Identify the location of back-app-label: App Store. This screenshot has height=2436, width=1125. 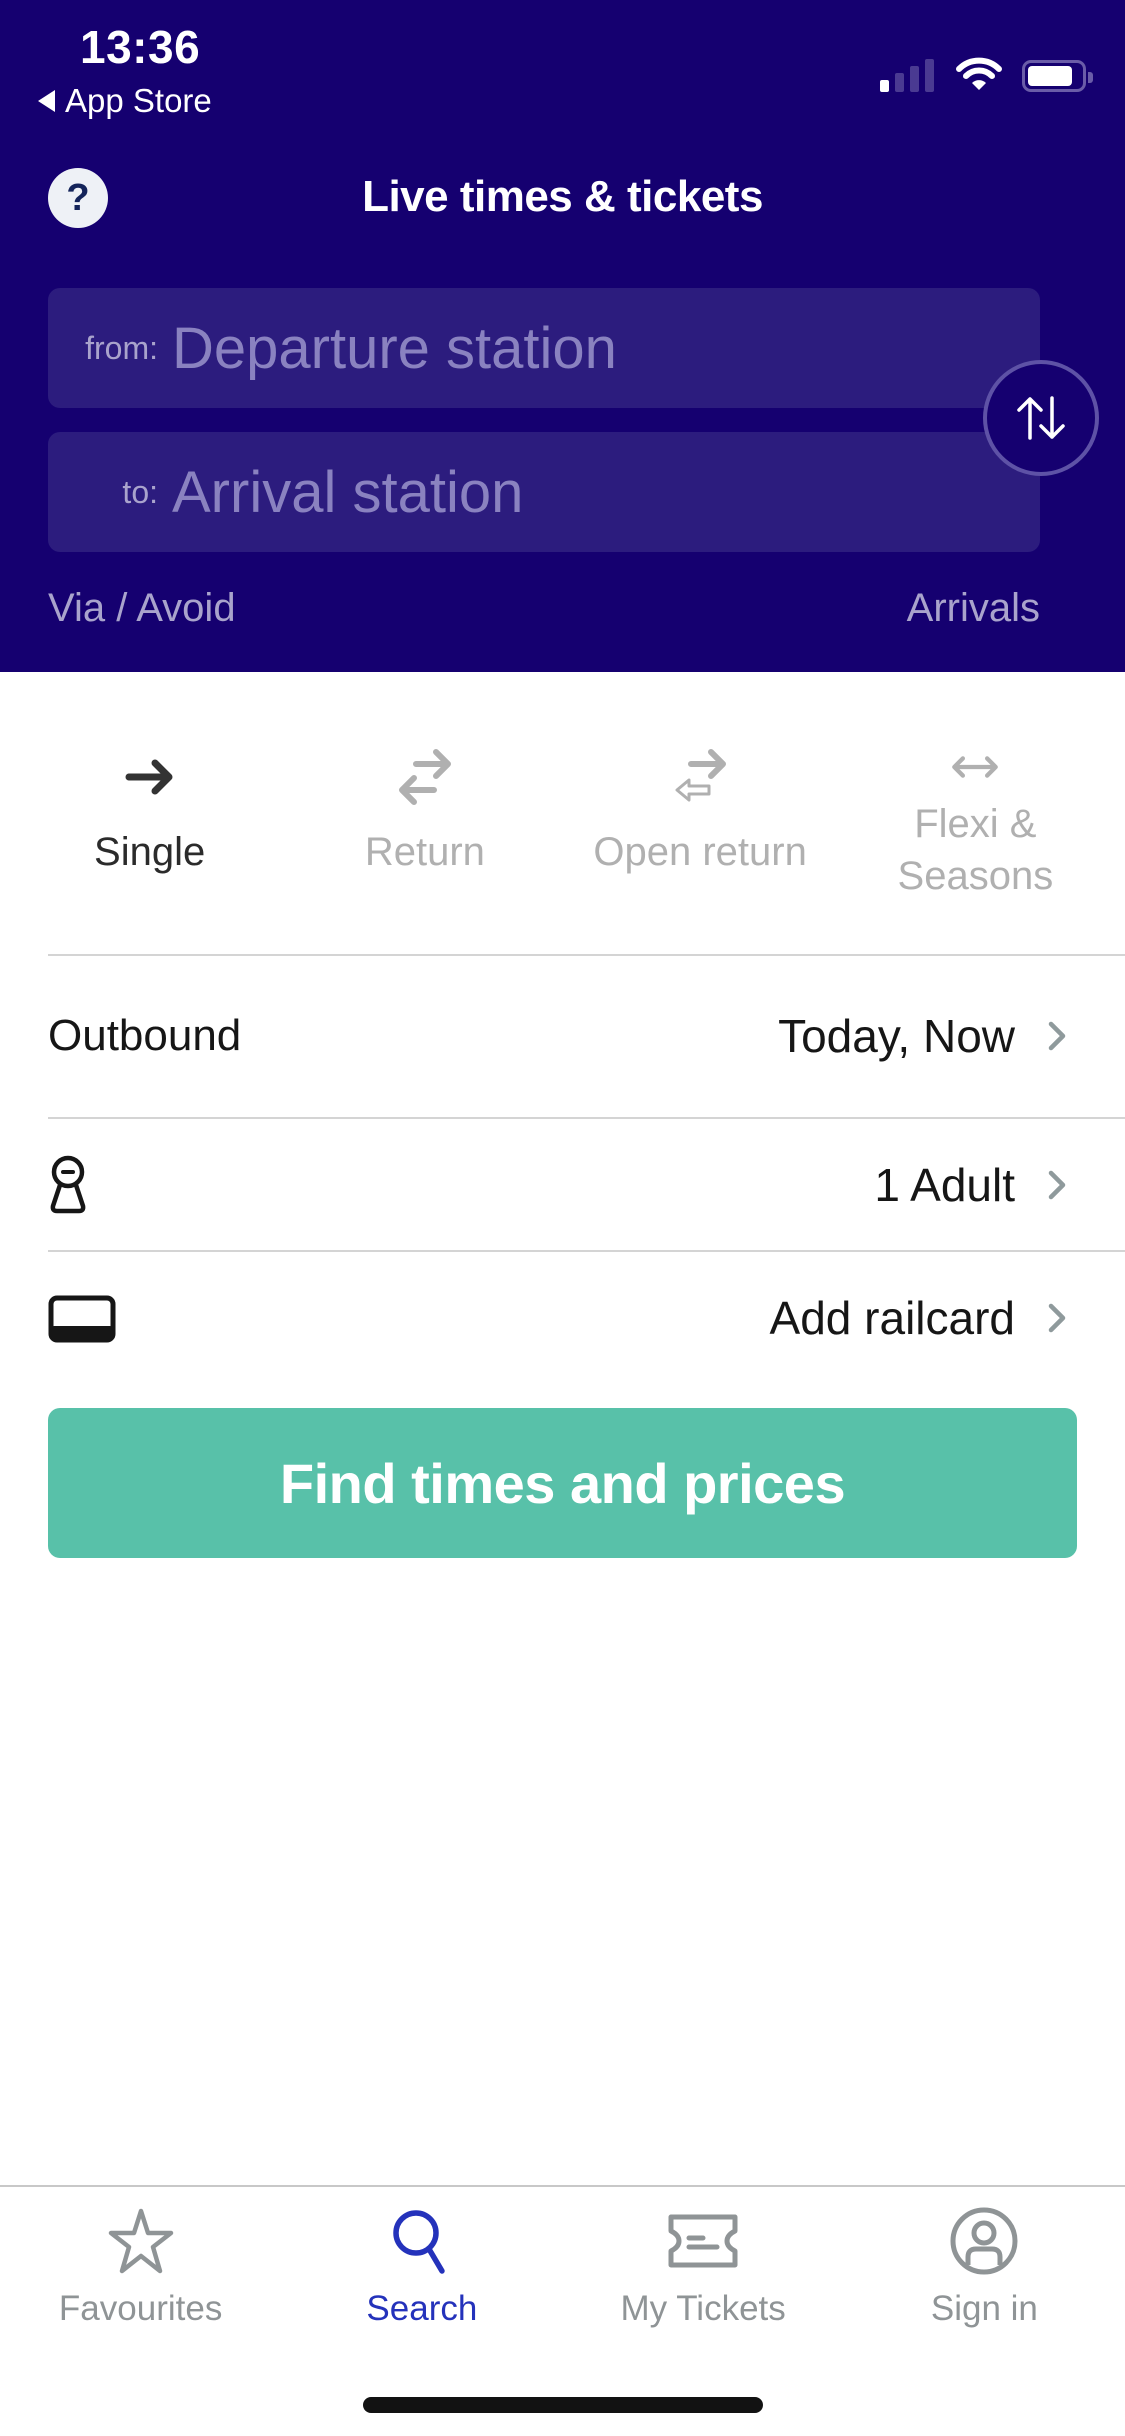
(138, 100).